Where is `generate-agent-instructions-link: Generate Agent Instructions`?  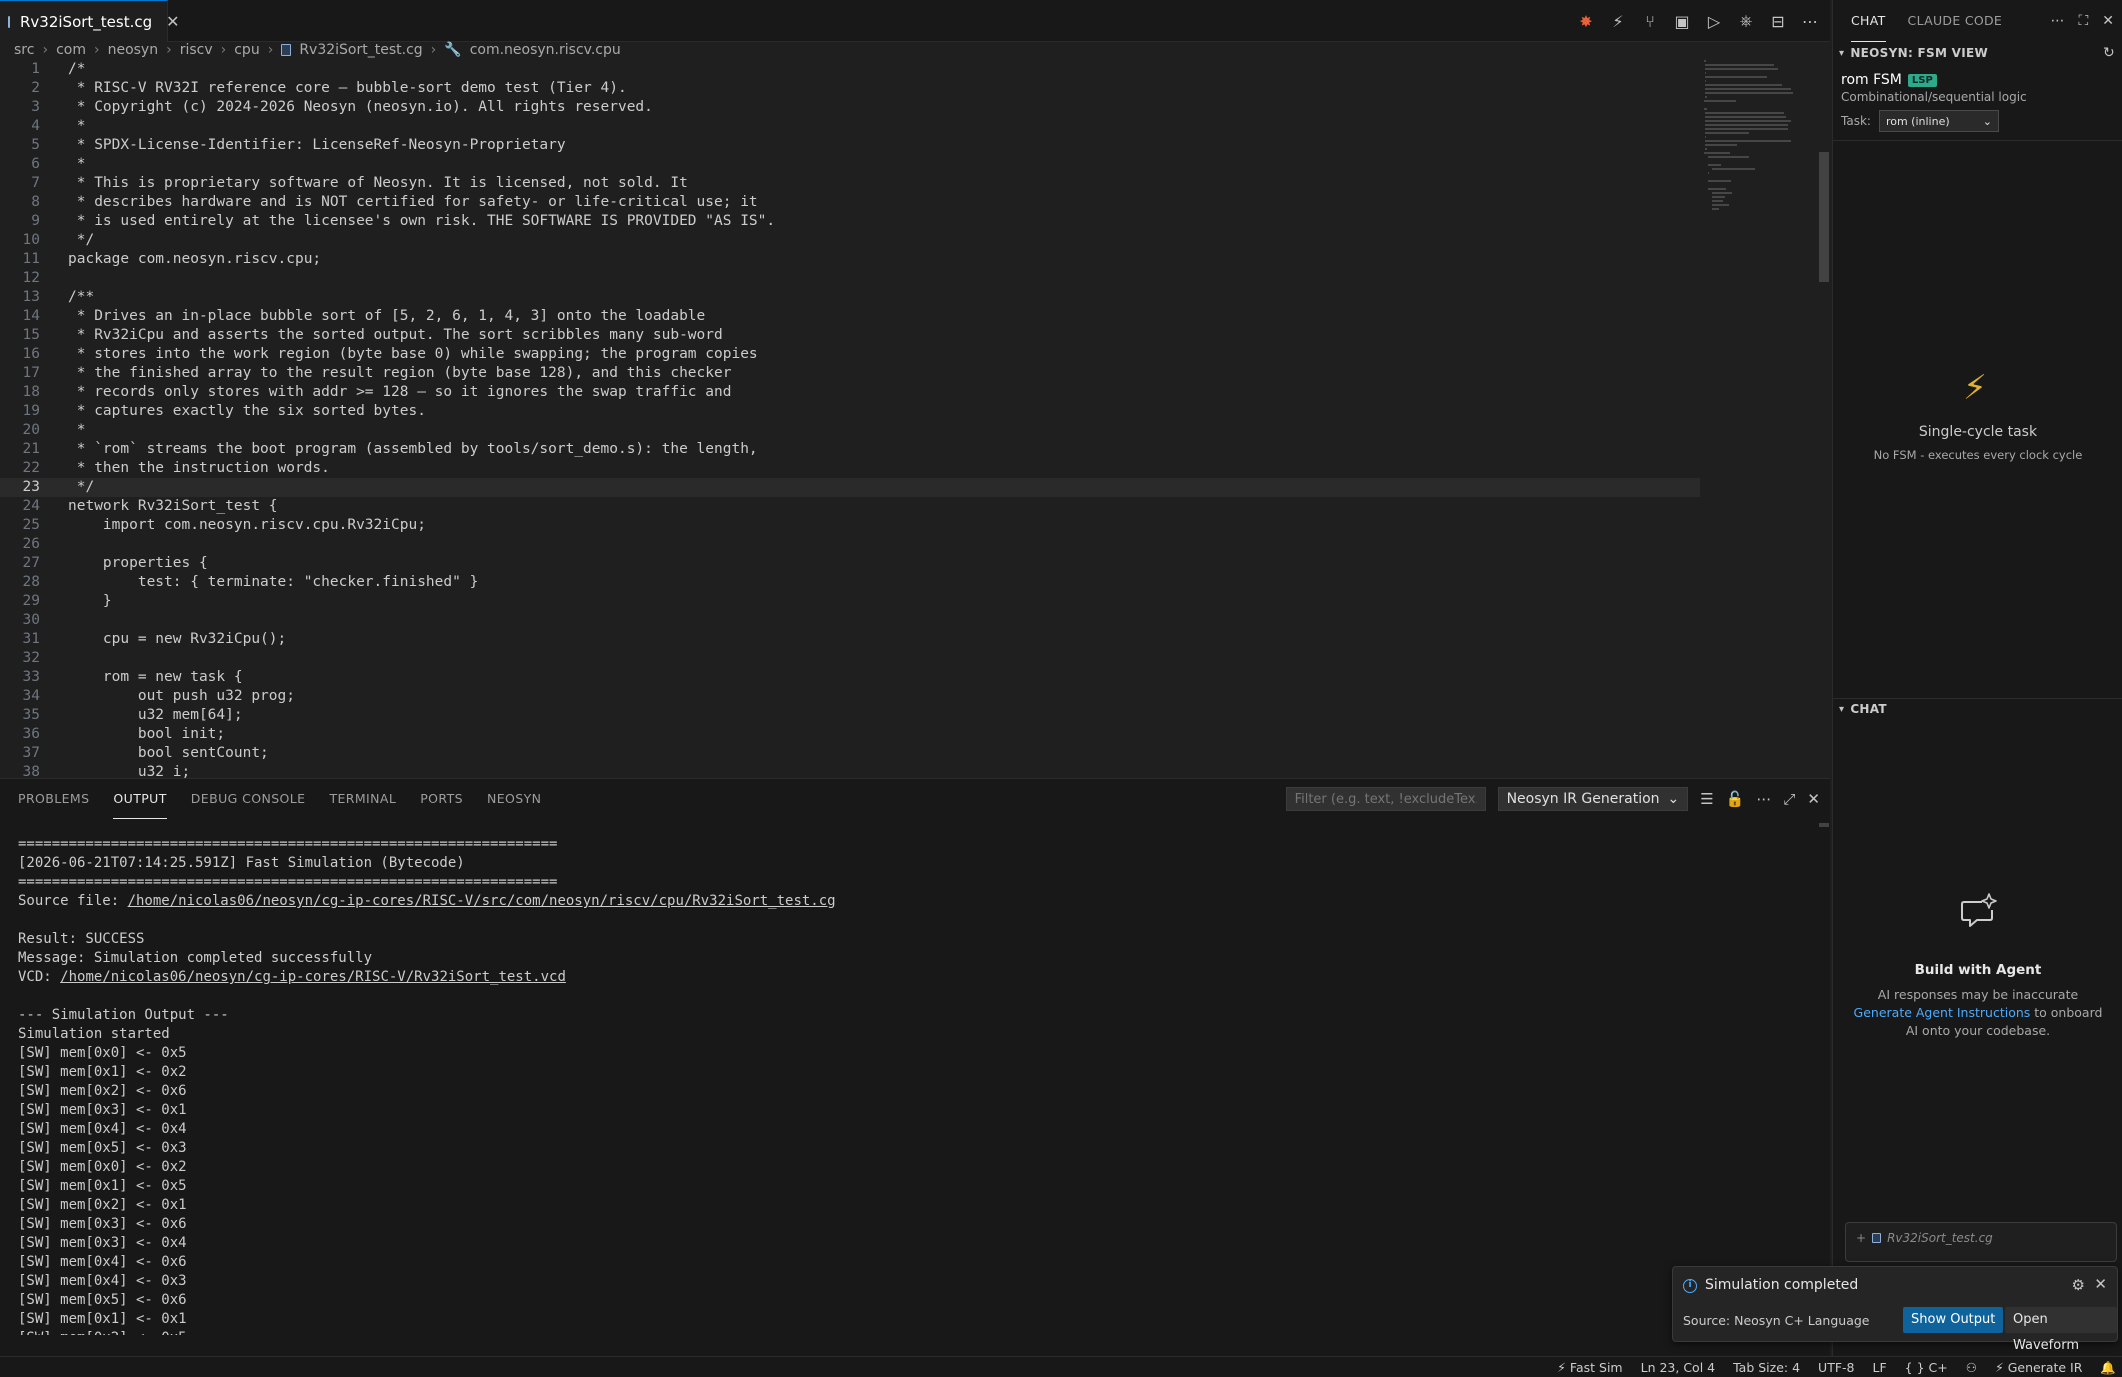
generate-agent-instructions-link: Generate Agent Instructions is located at coordinates (1942, 1012).